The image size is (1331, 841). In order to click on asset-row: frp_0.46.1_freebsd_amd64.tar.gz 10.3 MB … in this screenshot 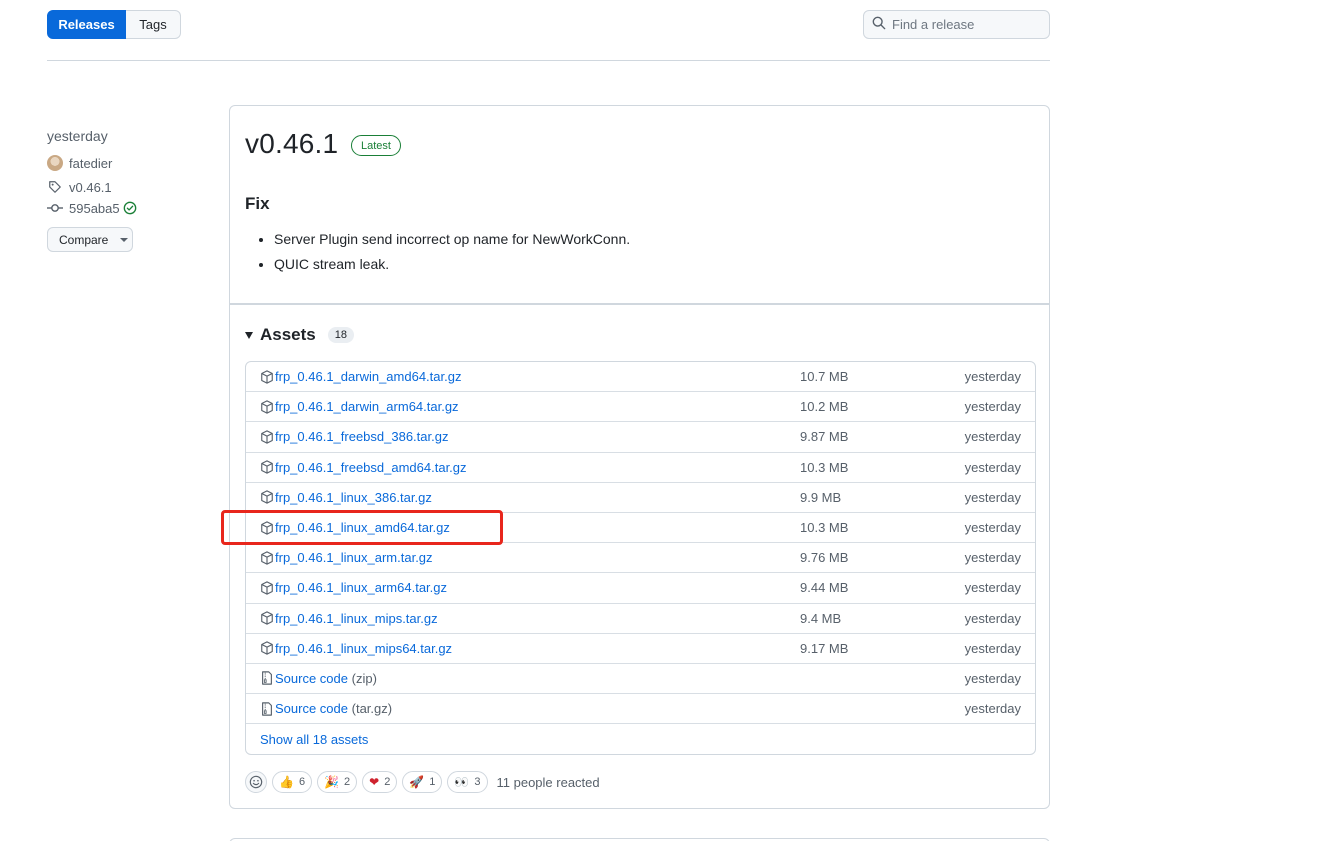, I will do `click(640, 468)`.